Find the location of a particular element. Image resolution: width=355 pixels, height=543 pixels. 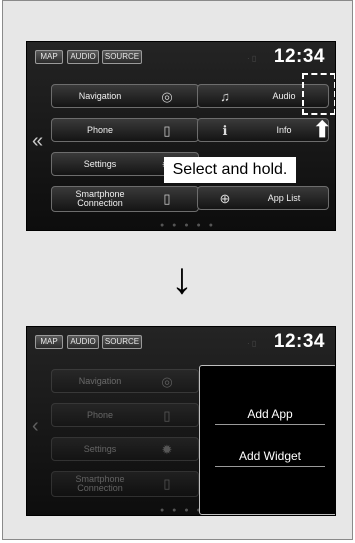

app-list-tile: ⊕ App List is located at coordinates (263, 198).